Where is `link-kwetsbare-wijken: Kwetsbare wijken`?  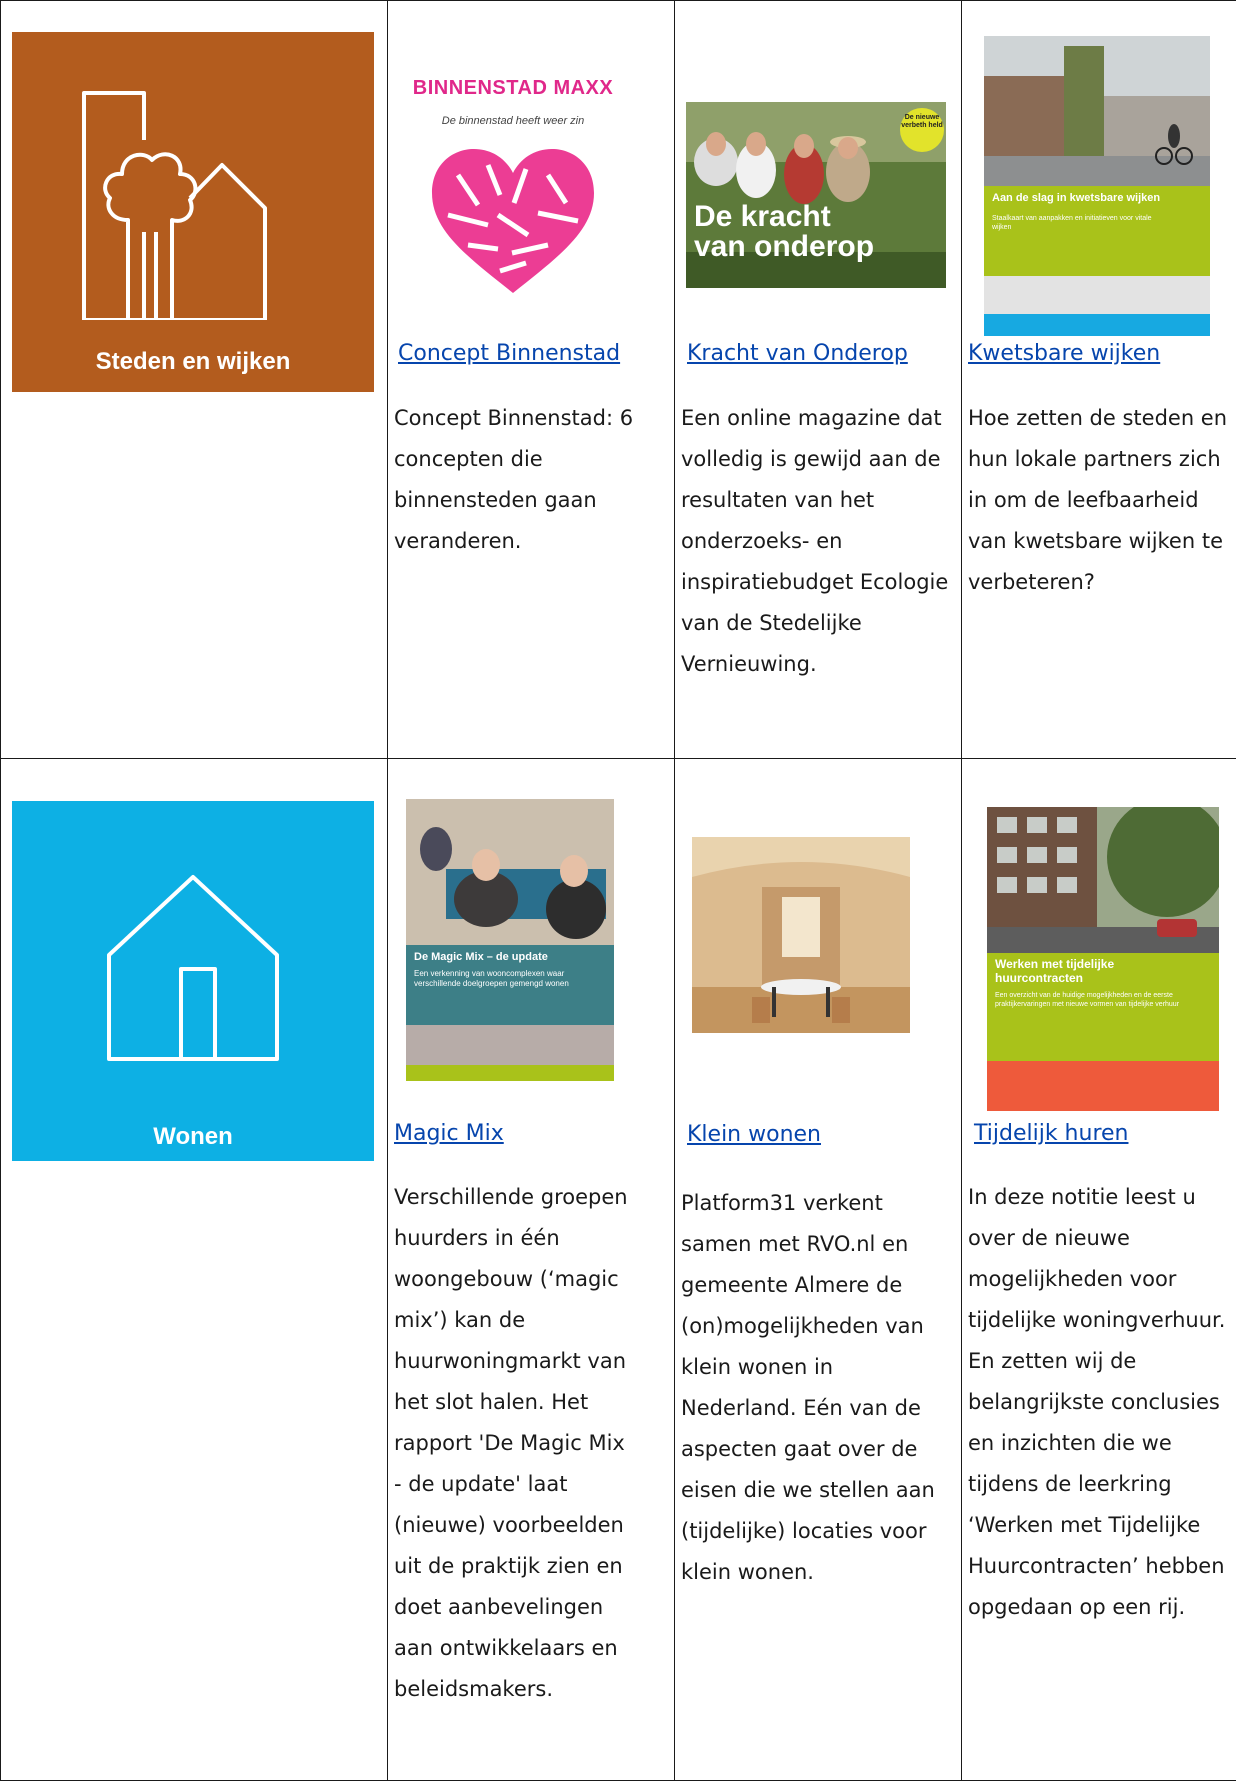
link-kwetsbare-wijken: Kwetsbare wijken is located at coordinates (1064, 353).